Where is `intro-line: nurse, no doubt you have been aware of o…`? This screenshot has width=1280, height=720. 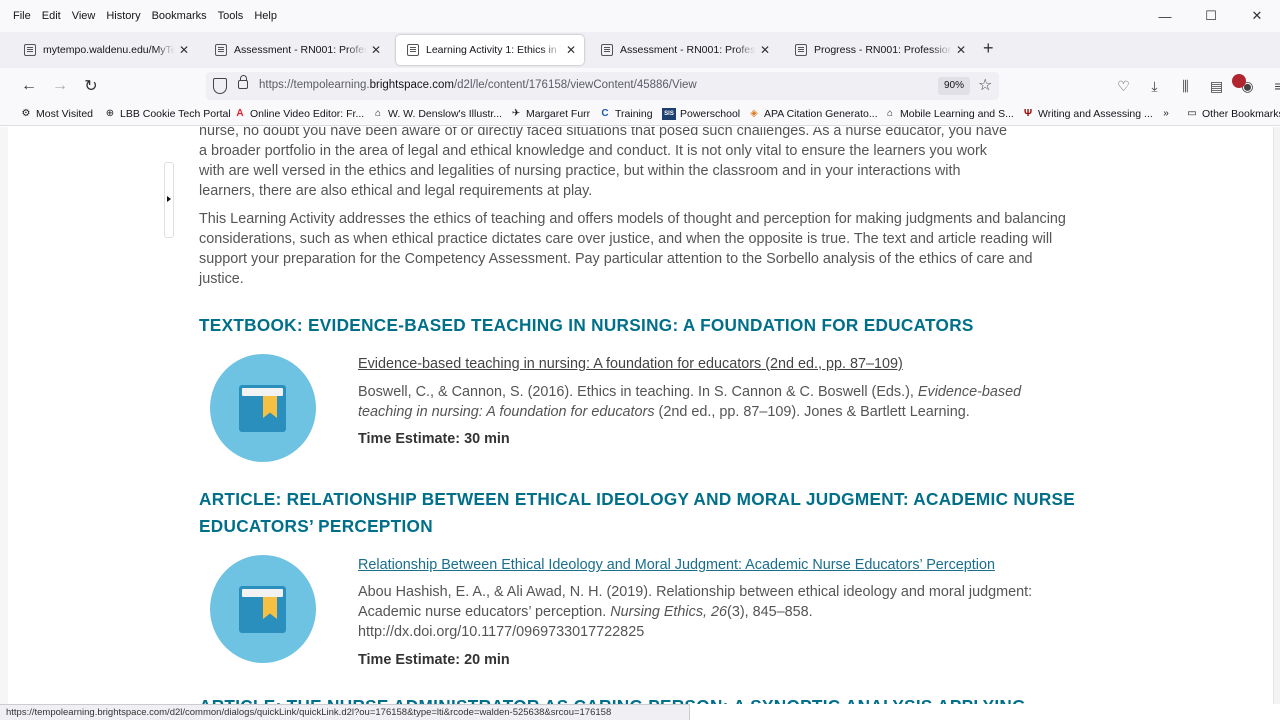 intro-line: nurse, no doubt you have been aware of o… is located at coordinates (603, 133).